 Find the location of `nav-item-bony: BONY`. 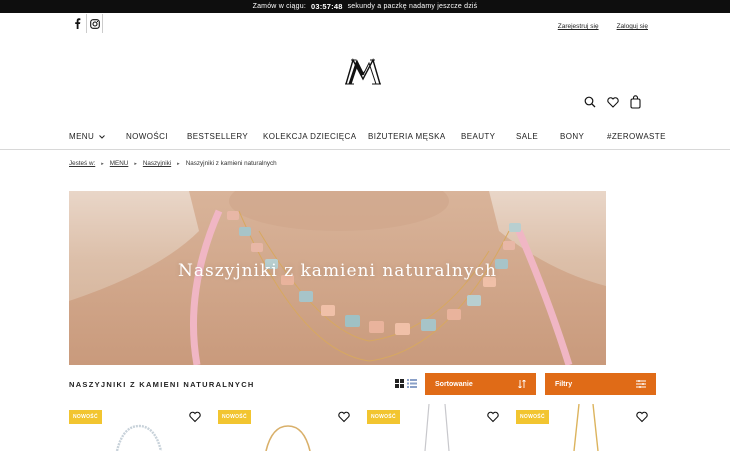

nav-item-bony: BONY is located at coordinates (572, 136).